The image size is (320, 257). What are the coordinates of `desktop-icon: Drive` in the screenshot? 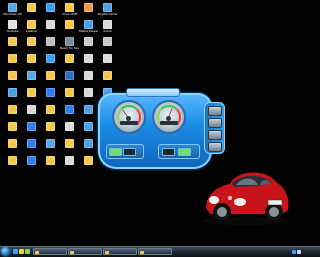 It's located at (107, 26).